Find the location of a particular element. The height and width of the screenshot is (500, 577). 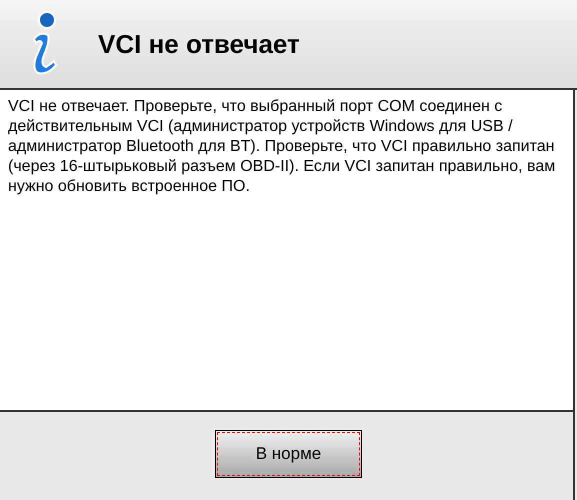

ok-button: В норме is located at coordinates (288, 454).